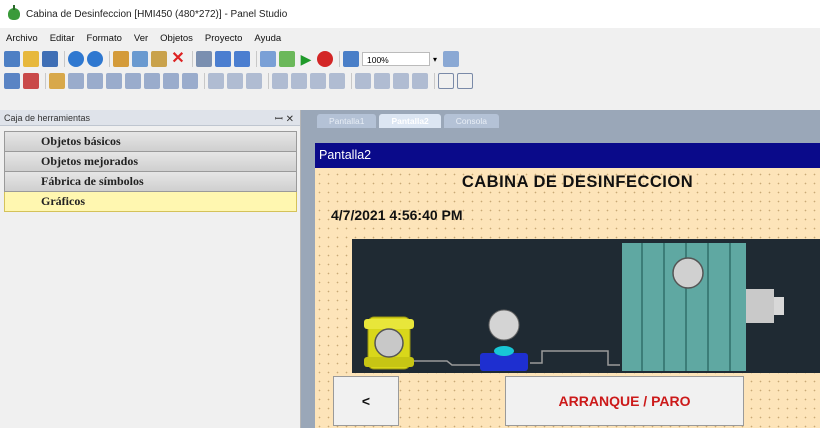  Describe the element at coordinates (624, 401) in the screenshot. I see `start-stop-button: ARRANQUE / PARO` at that location.